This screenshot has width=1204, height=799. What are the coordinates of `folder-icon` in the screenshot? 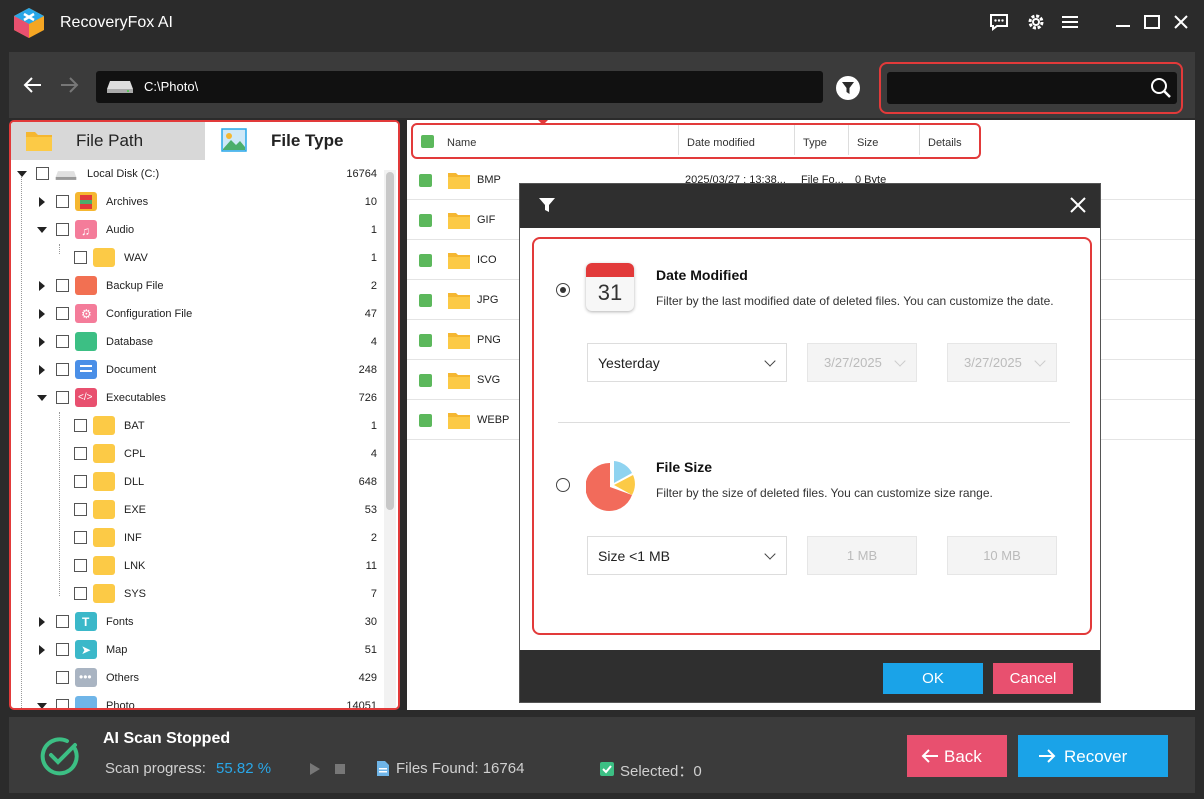 It's located at (459, 221).